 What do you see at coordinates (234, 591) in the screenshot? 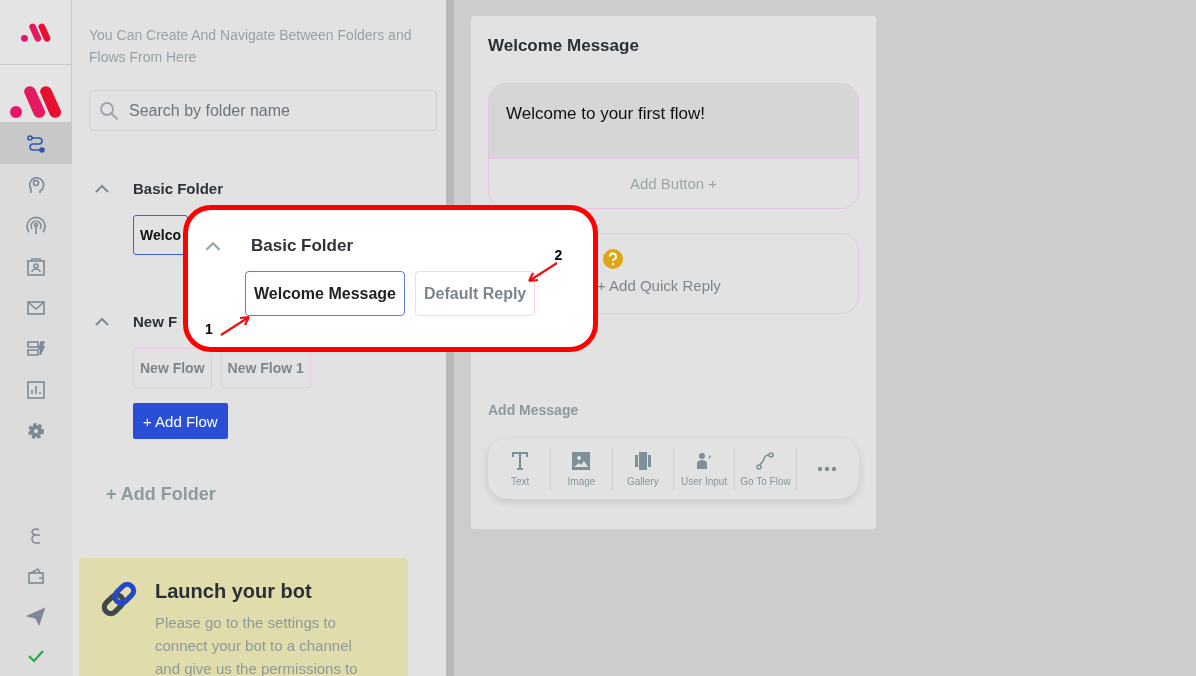
I see `launch-title: Launch your bot` at bounding box center [234, 591].